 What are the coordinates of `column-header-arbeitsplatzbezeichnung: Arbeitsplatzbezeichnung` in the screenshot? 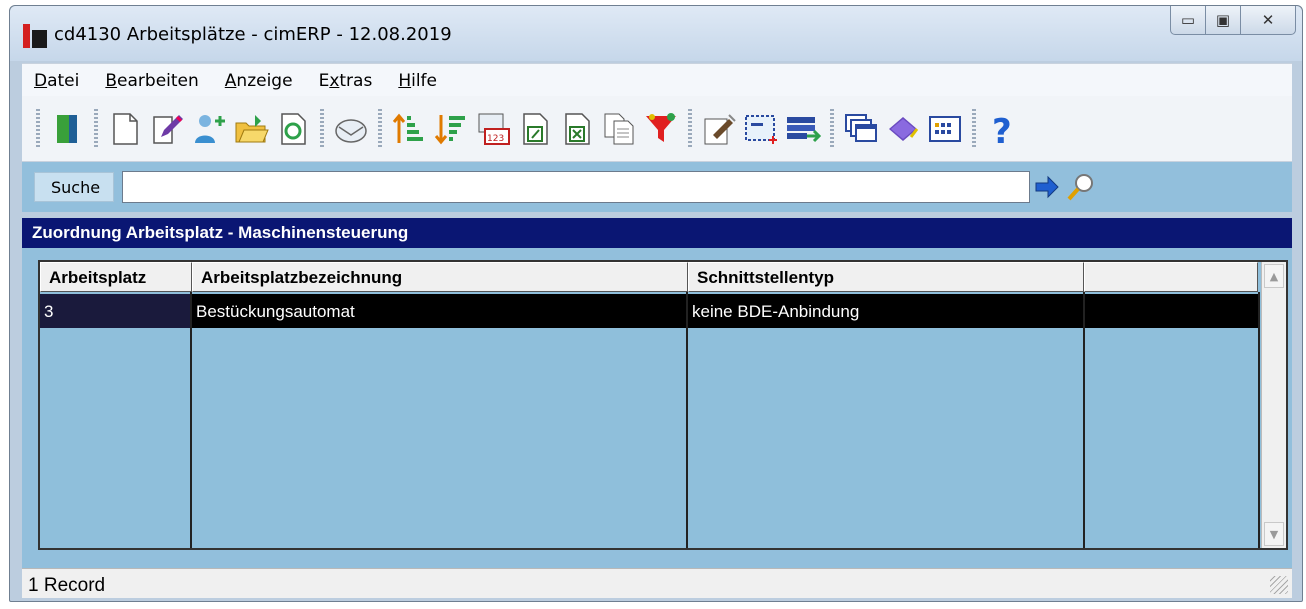 It's located at (440, 277).